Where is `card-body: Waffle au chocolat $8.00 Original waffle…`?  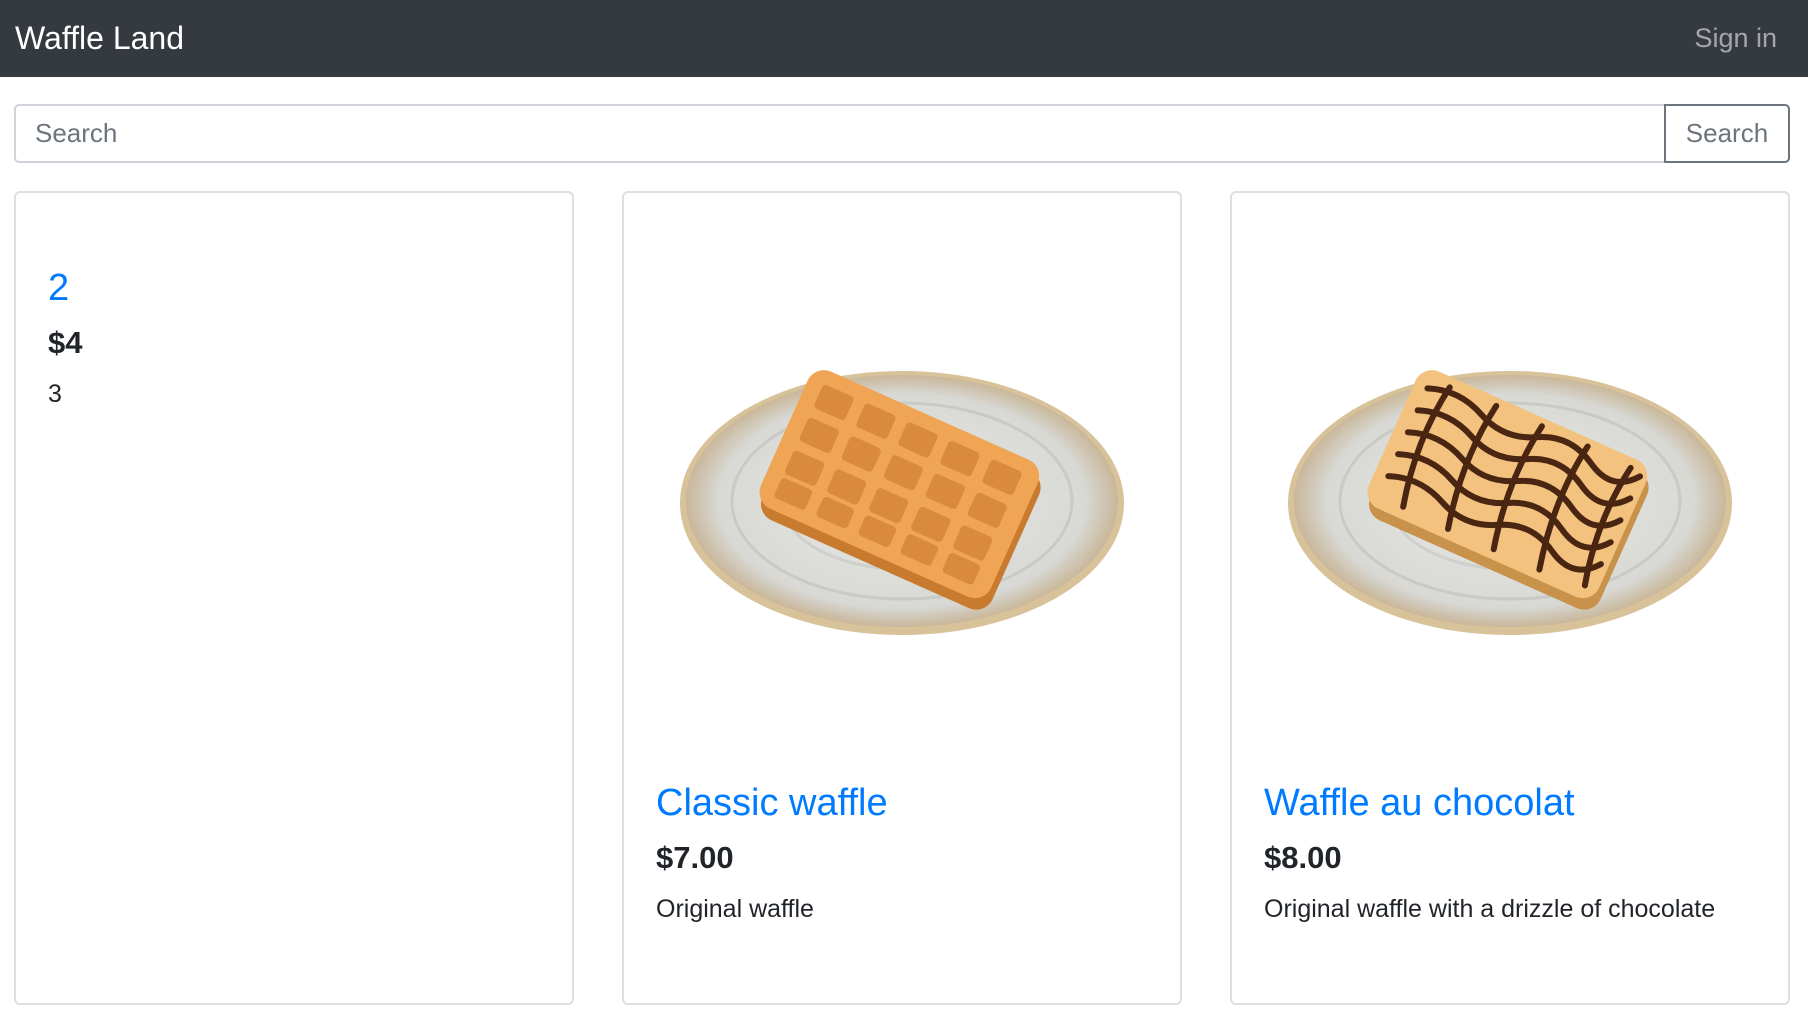 card-body: Waffle au chocolat $8.00 Original waffle… is located at coordinates (1510, 854).